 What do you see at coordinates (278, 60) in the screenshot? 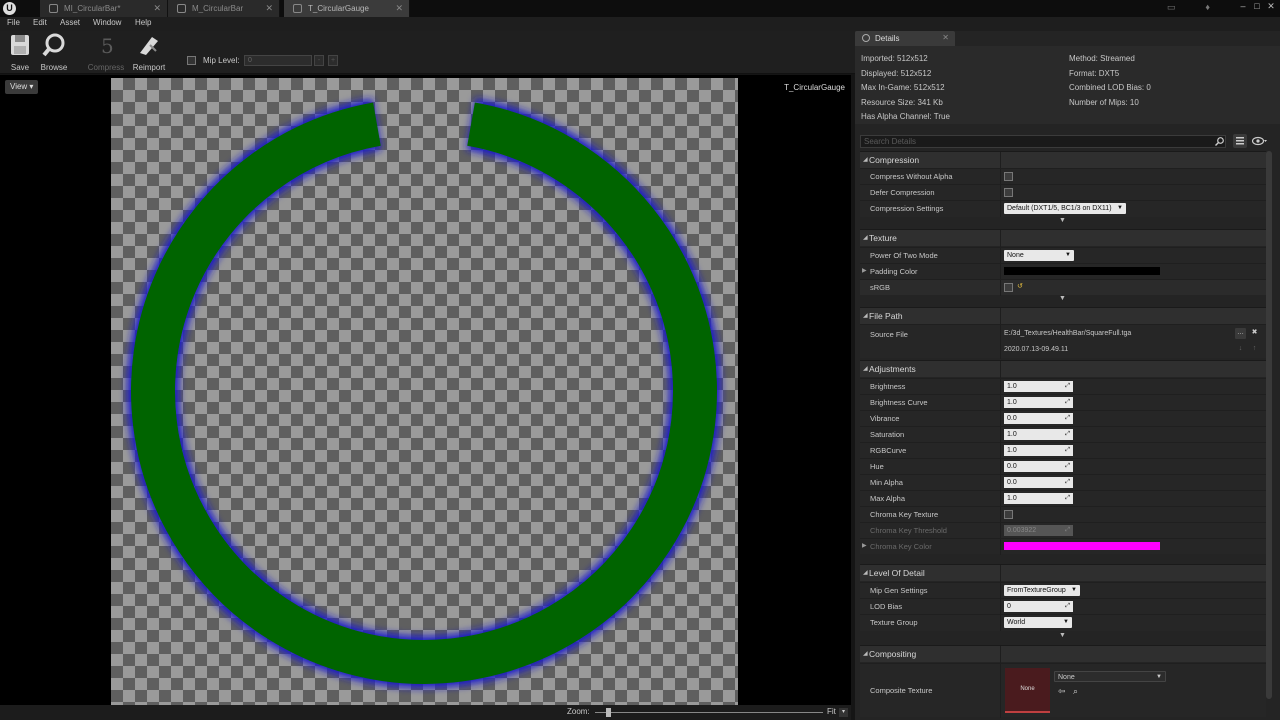
I see `mip-level-input: 0` at bounding box center [278, 60].